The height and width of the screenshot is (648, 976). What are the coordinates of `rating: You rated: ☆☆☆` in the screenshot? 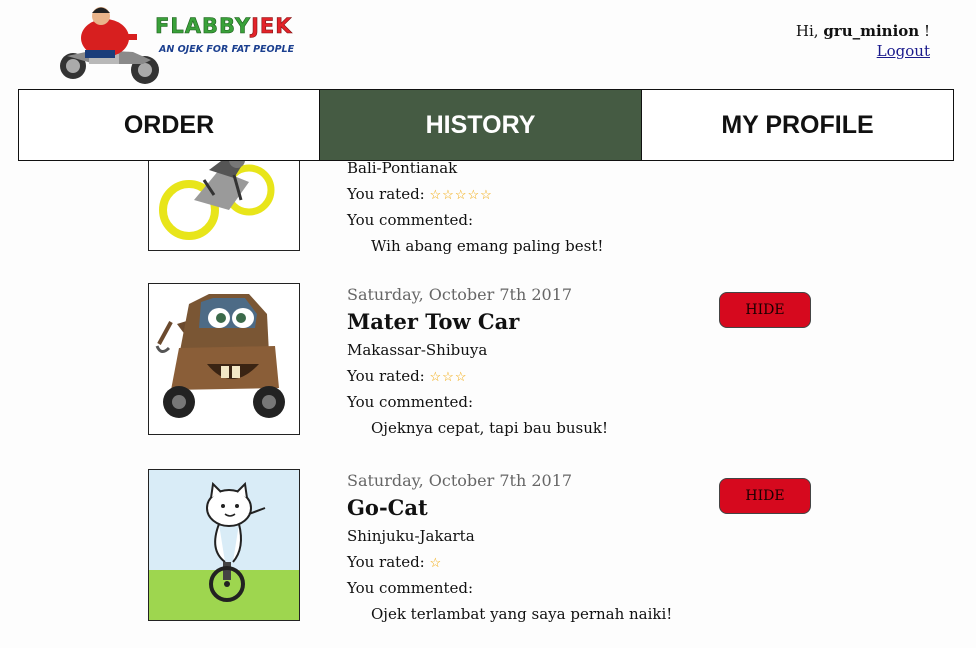 It's located at (407, 376).